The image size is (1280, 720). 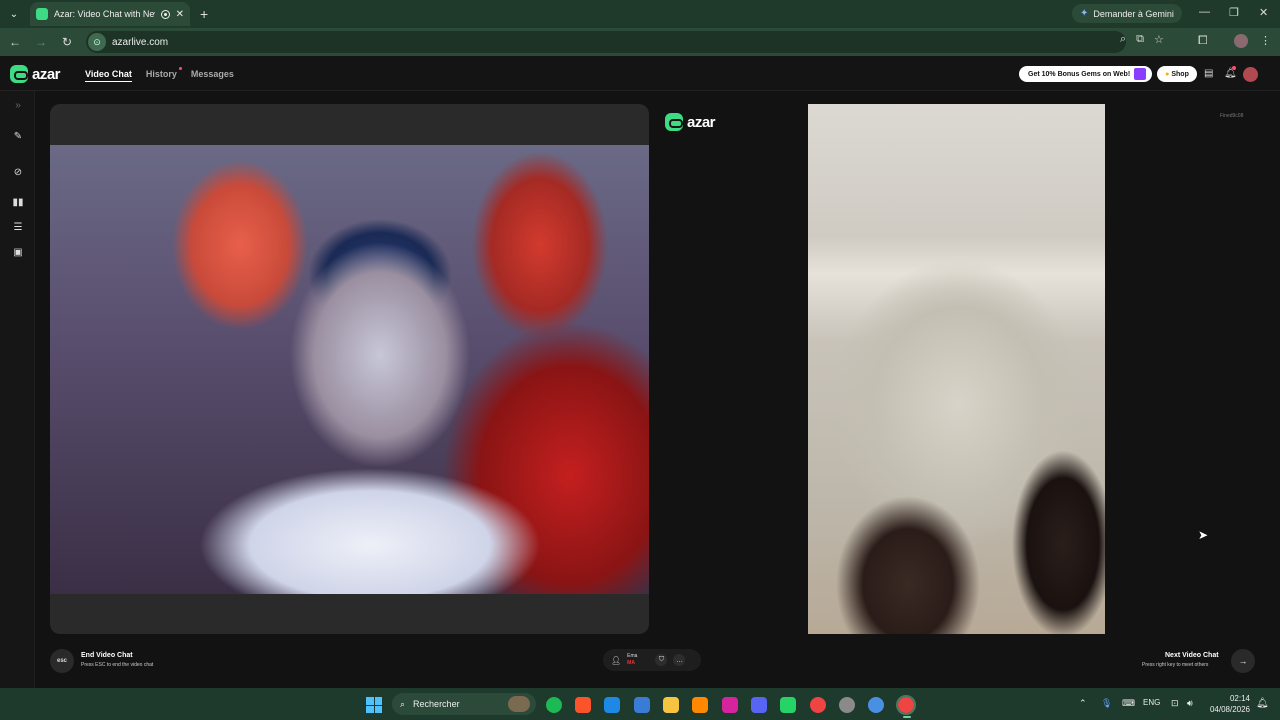 I want to click on expand-icon: », so click(x=18, y=107).